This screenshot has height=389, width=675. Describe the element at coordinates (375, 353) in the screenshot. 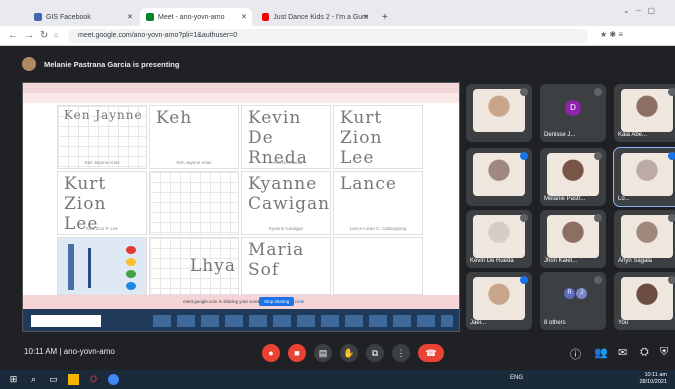

I see `present-icon: ⧉` at that location.